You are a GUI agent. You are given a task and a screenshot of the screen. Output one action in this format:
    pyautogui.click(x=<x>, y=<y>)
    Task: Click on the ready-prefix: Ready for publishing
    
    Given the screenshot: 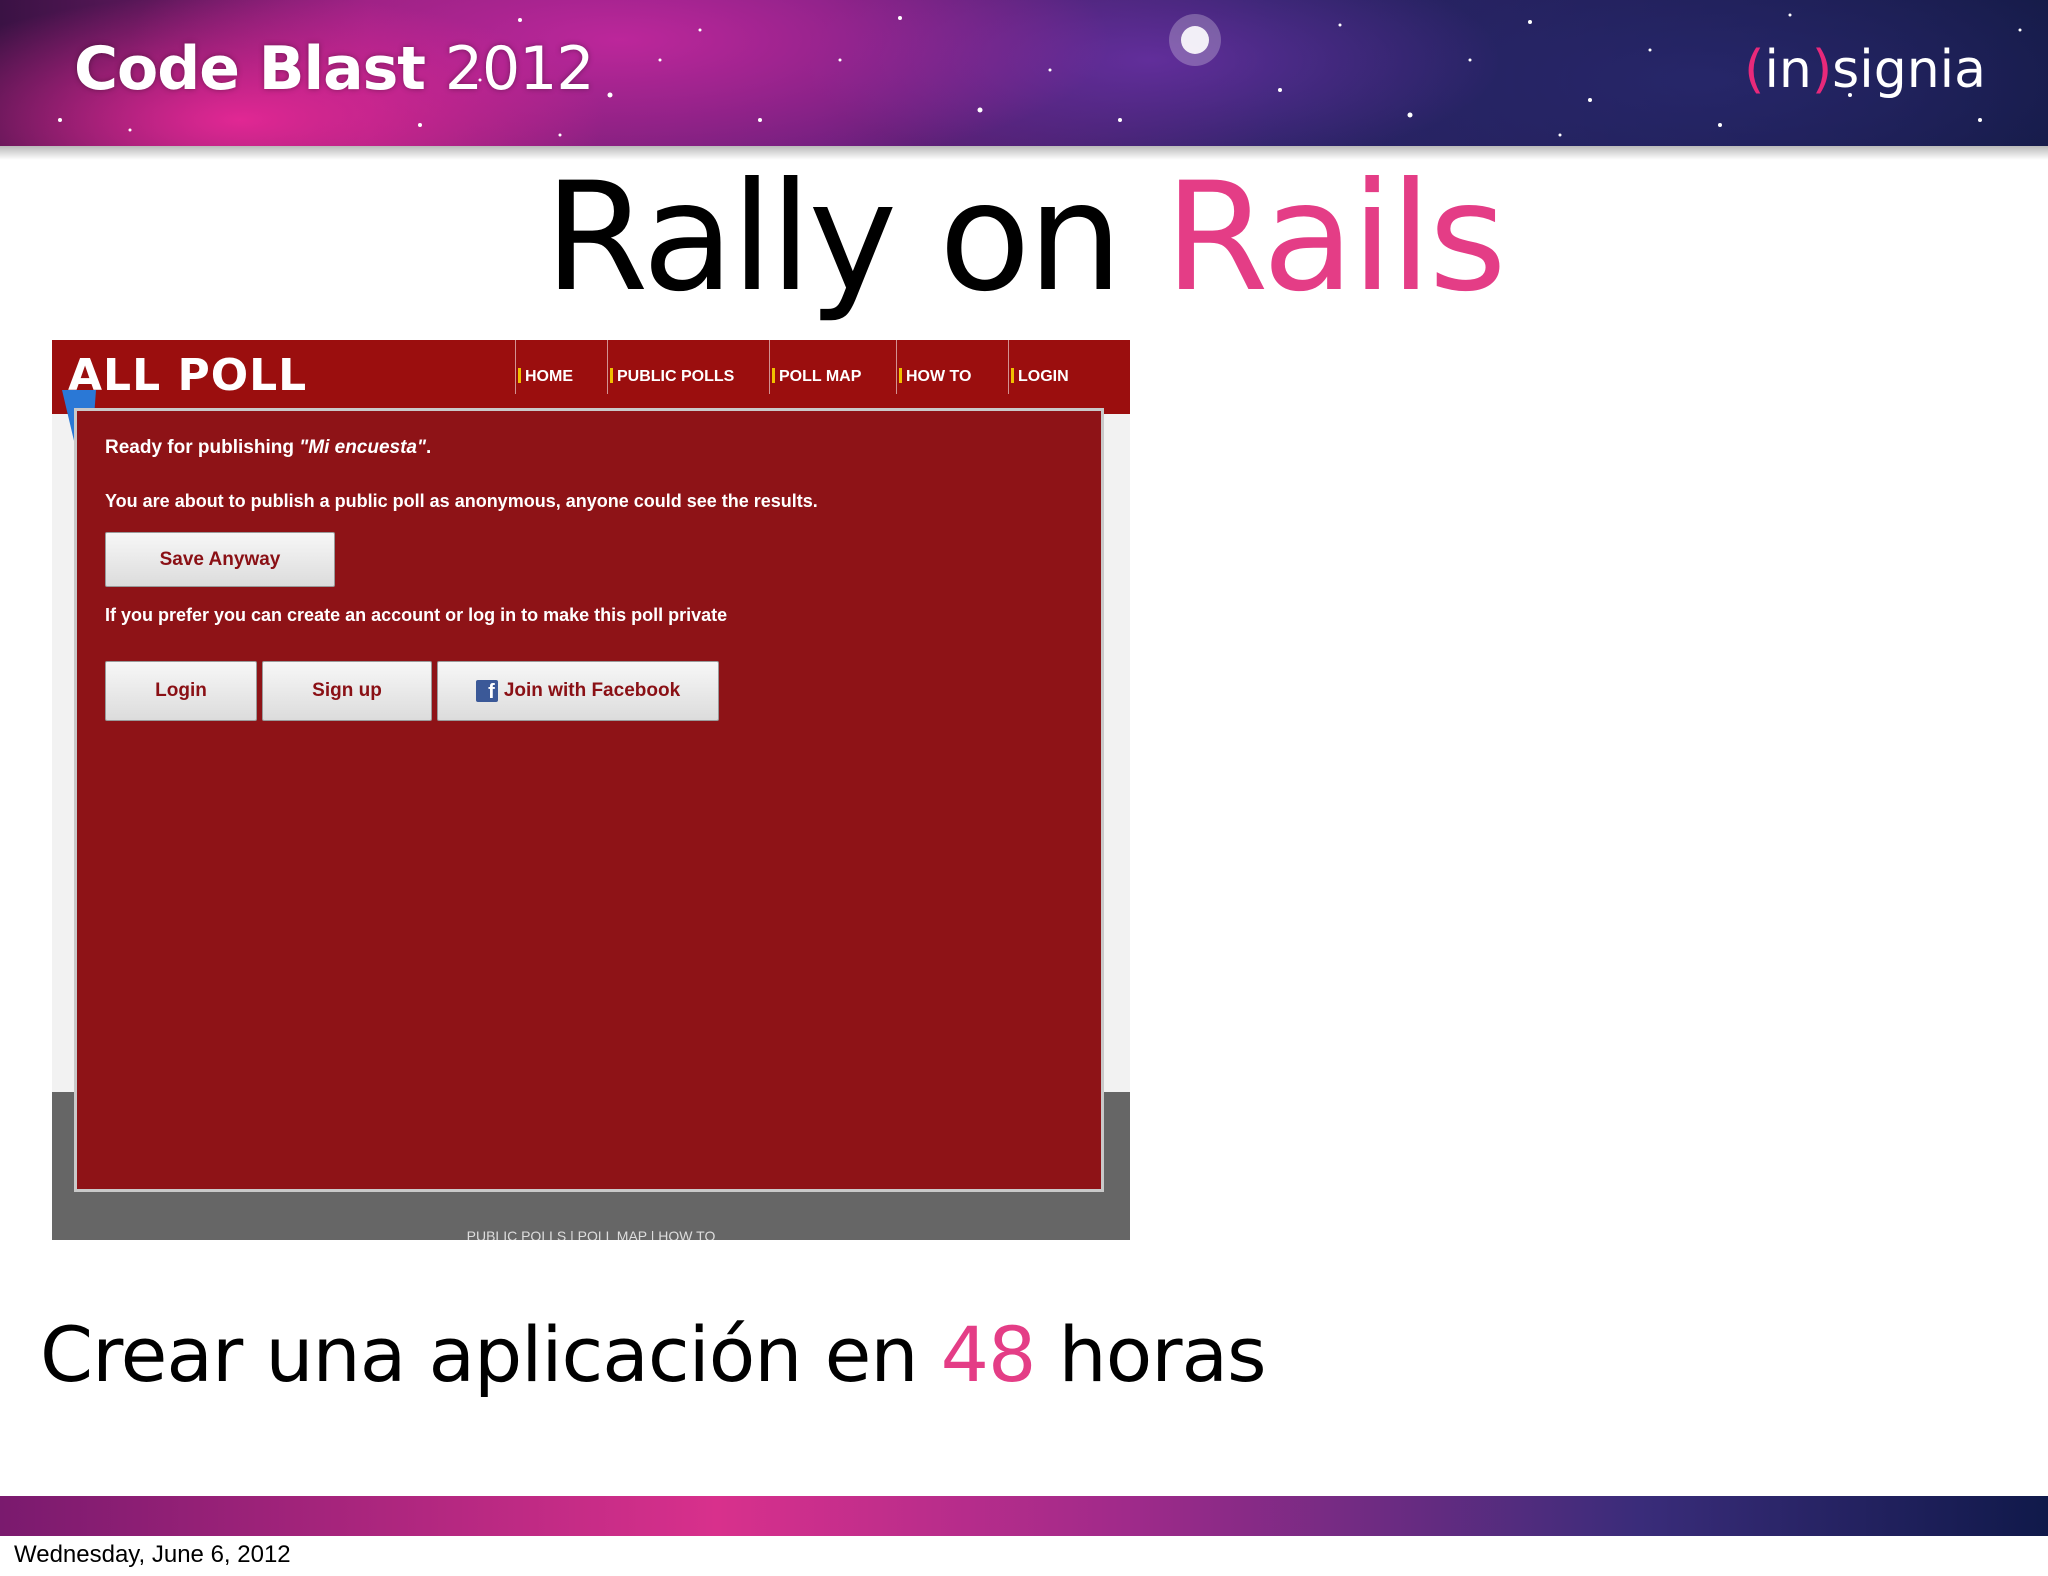 What is the action you would take?
    pyautogui.click(x=202, y=447)
    